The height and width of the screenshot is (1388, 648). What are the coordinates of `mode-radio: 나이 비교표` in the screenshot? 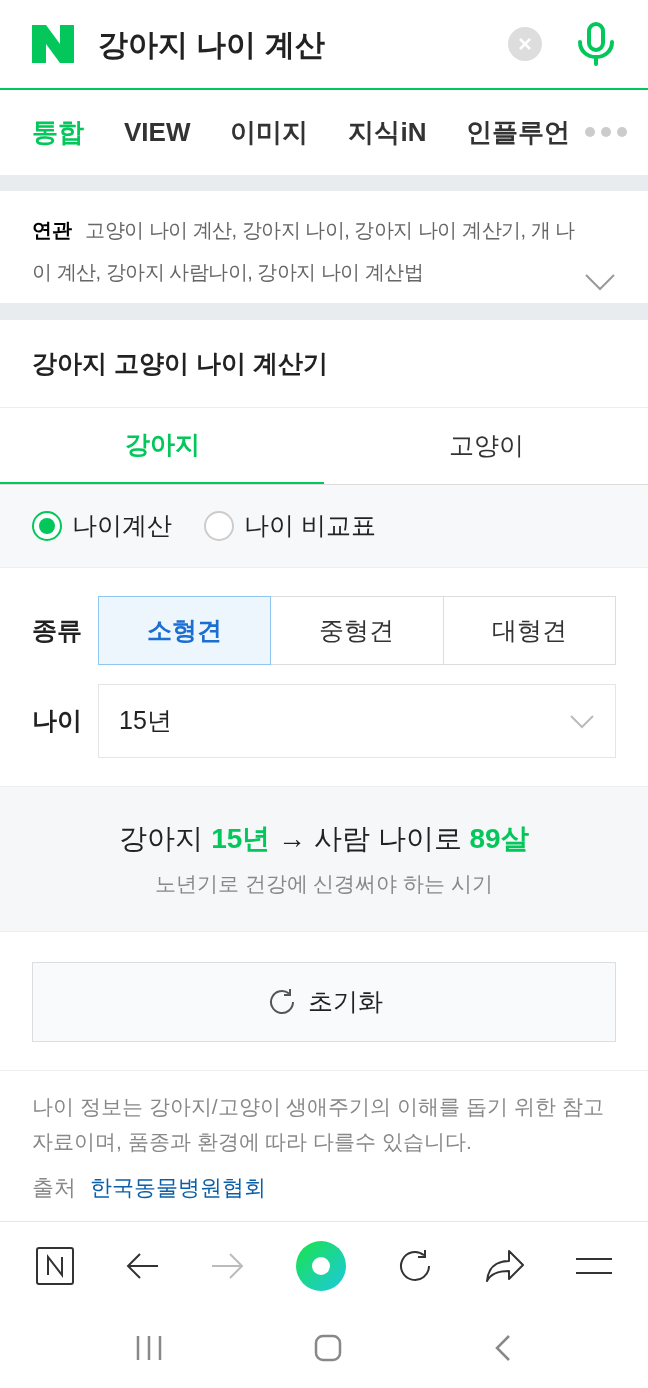 It's located at (290, 526).